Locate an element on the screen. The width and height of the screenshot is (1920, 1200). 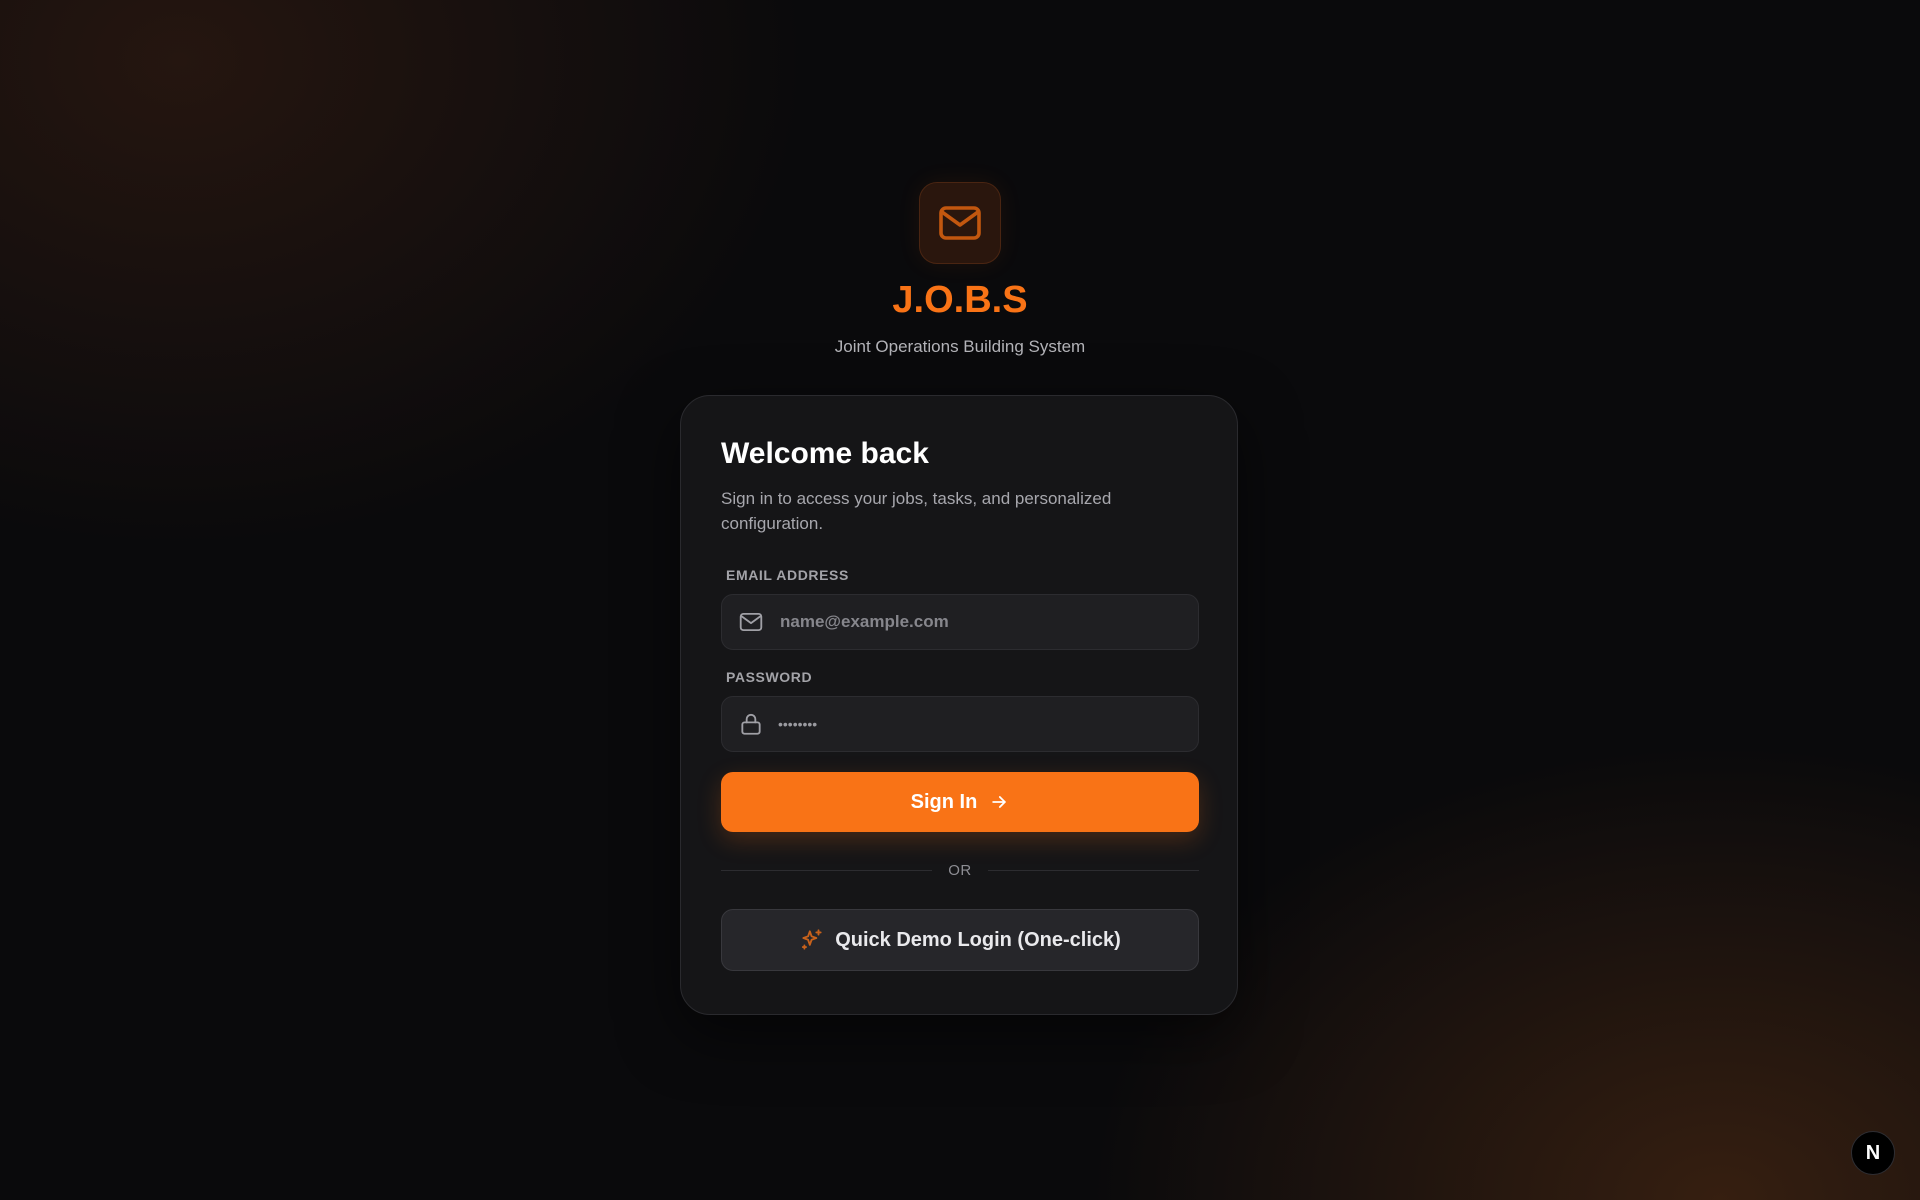
email-label: EMAIL ADDRESS is located at coordinates (787, 575).